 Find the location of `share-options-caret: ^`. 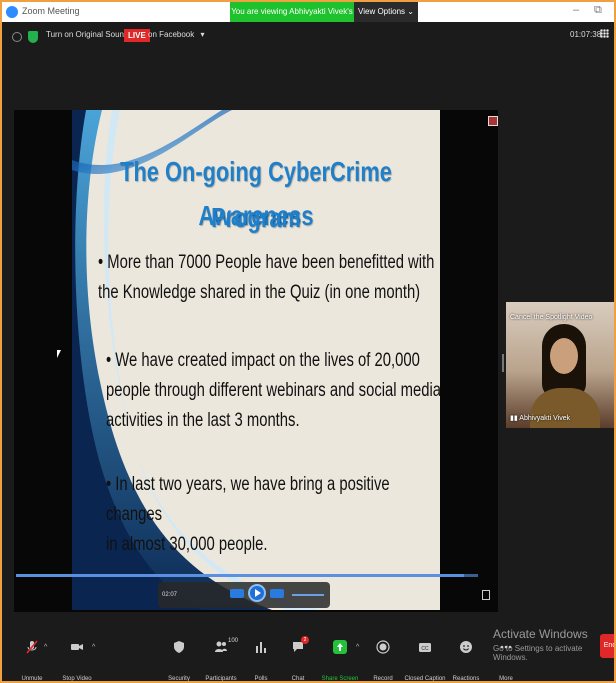

share-options-caret: ^ is located at coordinates (357, 647).